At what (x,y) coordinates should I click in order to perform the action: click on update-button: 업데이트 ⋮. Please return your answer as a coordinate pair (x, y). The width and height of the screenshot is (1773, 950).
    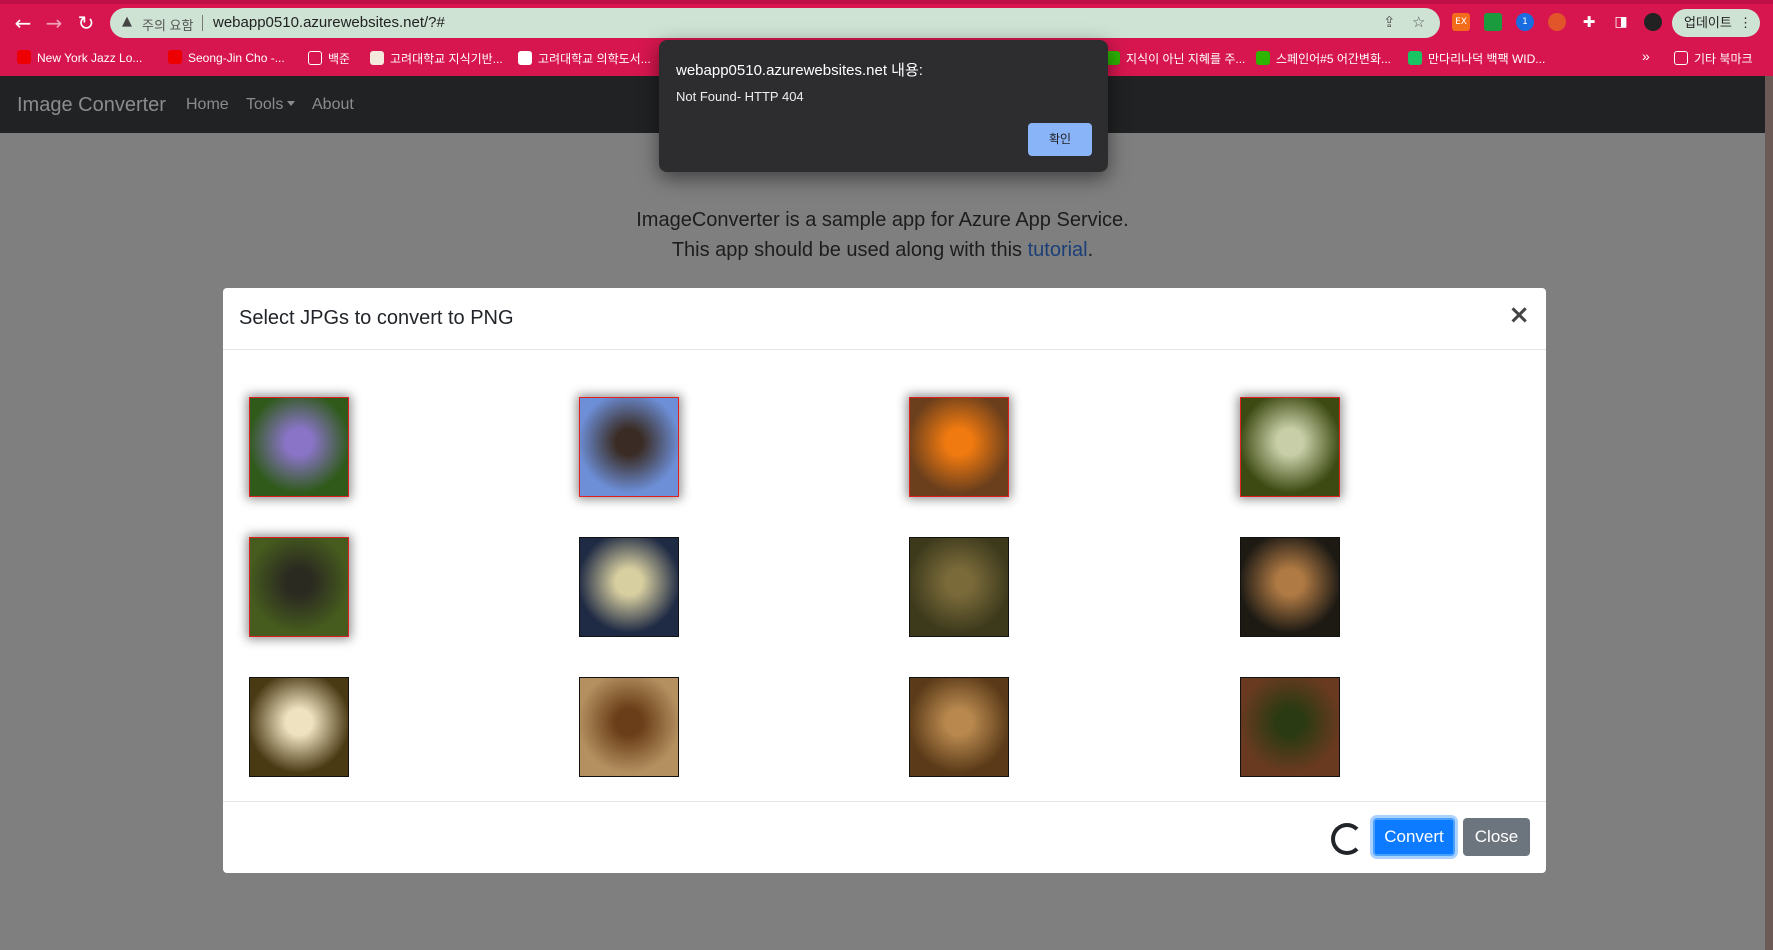
    Looking at the image, I should click on (1716, 23).